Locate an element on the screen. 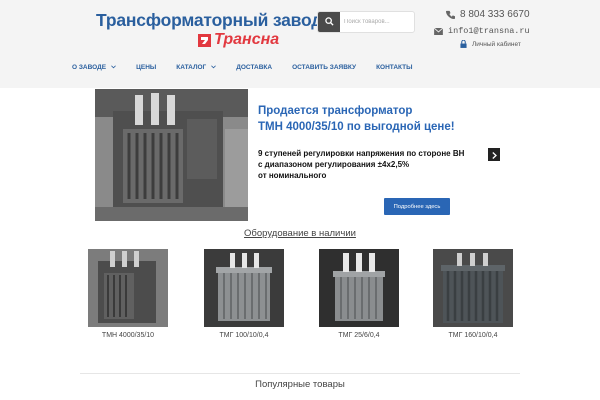 This screenshot has width=600, height=400. logo: Трансформаторный завод Трансна is located at coordinates (209, 30).